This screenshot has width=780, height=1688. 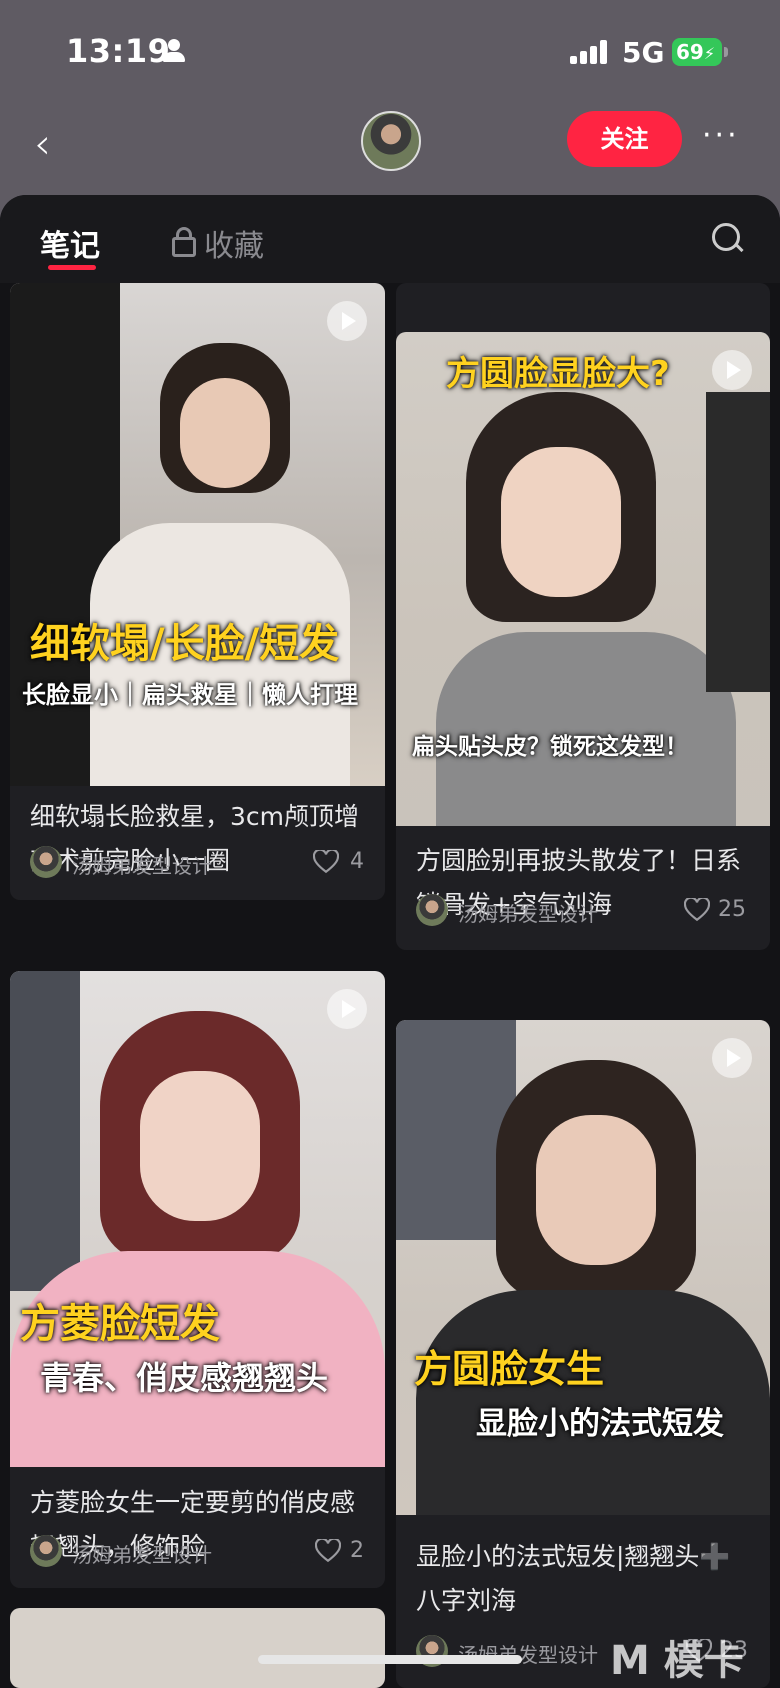 I want to click on battery-icon: 69⚡, so click(x=697, y=52).